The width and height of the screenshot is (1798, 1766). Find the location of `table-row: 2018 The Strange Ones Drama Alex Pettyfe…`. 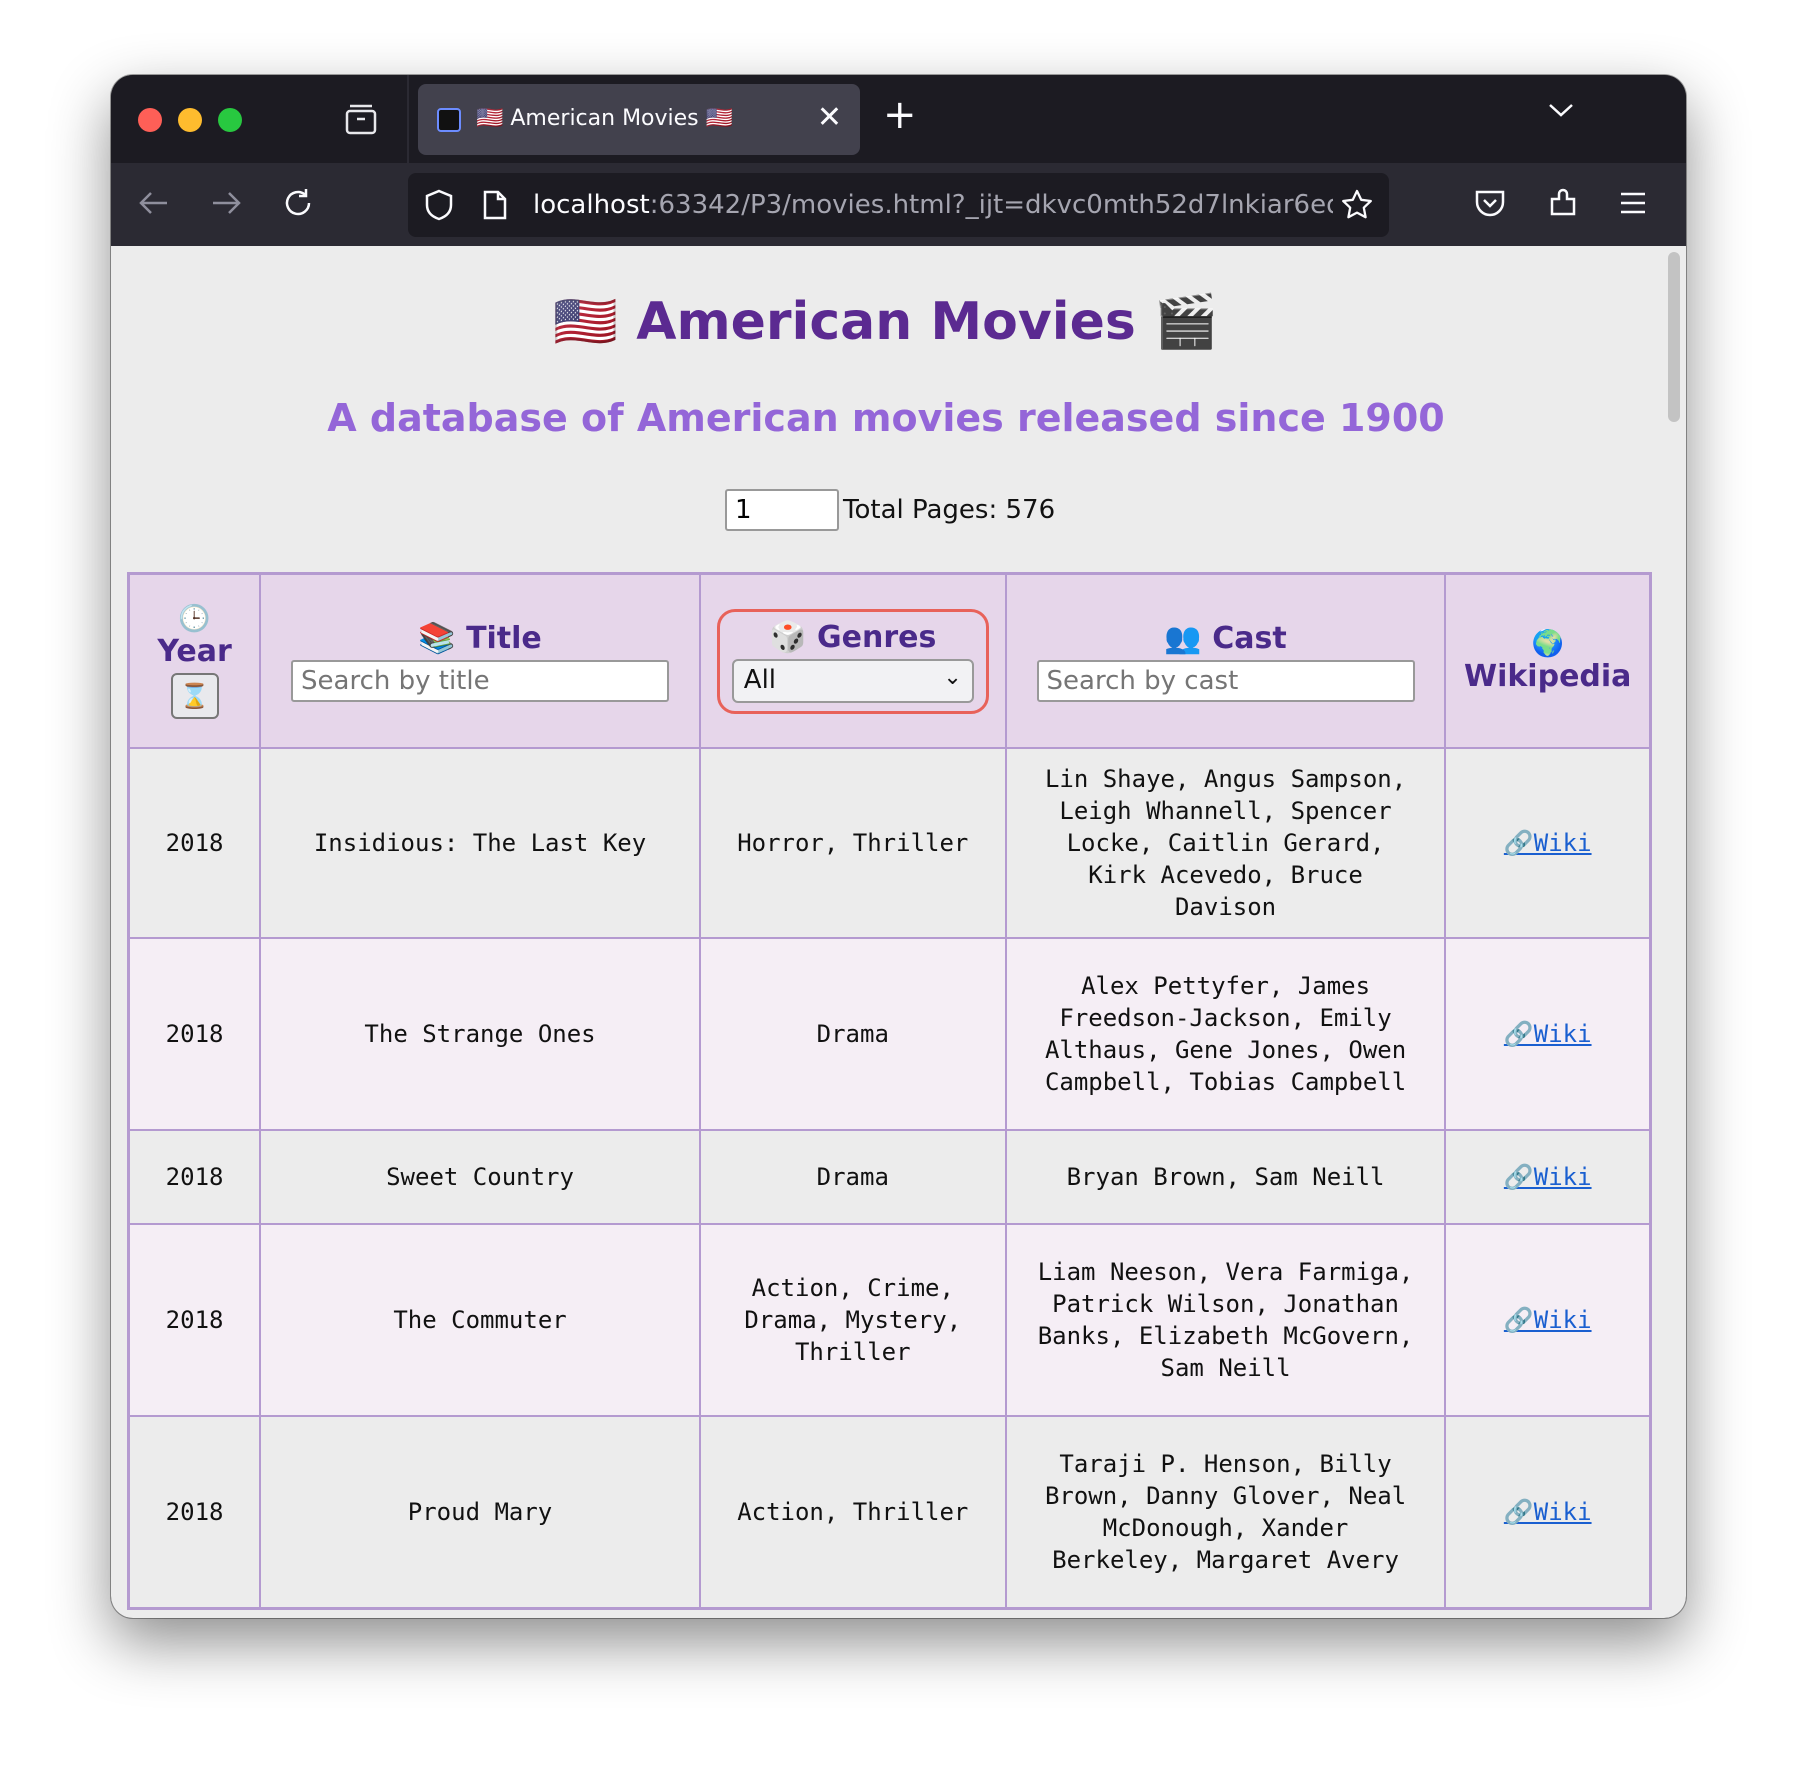

table-row: 2018 The Strange Ones Drama Alex Pettyfe… is located at coordinates (889, 1034).